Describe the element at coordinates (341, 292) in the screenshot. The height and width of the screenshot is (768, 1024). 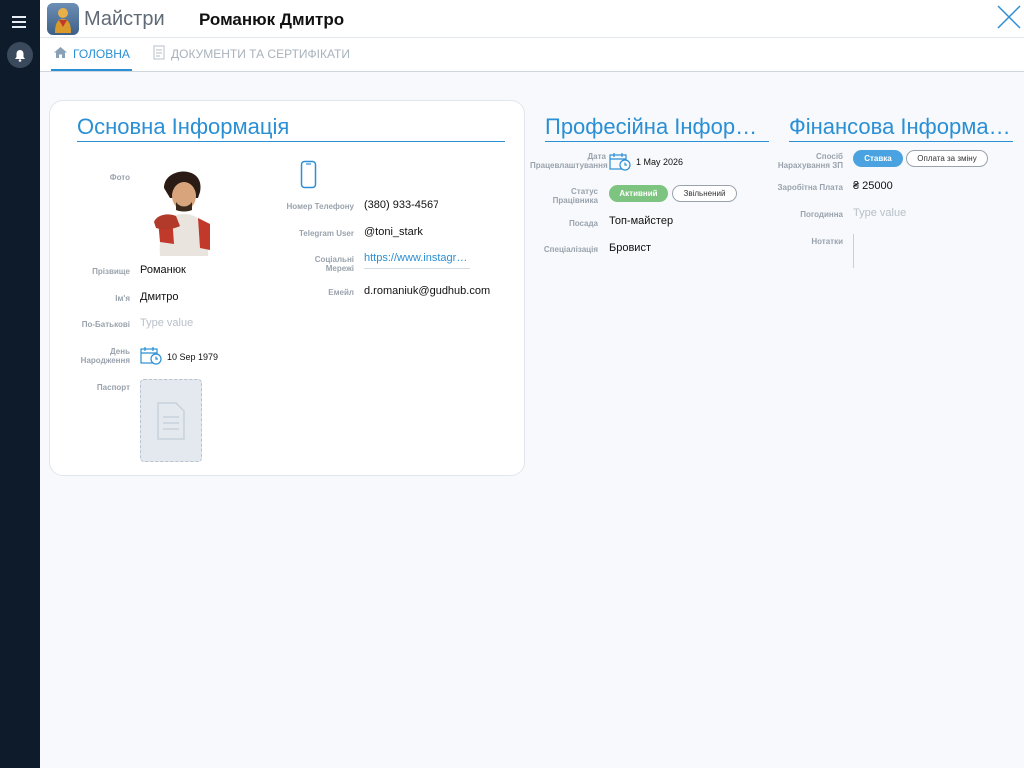
I see `email-label: Емейл` at that location.